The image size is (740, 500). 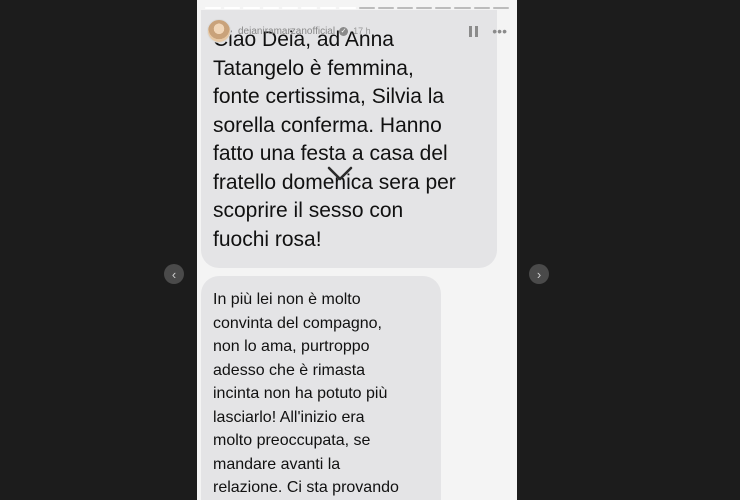 I want to click on story-header: deianiramarzanofficial ✓ 17 h •••, so click(x=357, y=31).